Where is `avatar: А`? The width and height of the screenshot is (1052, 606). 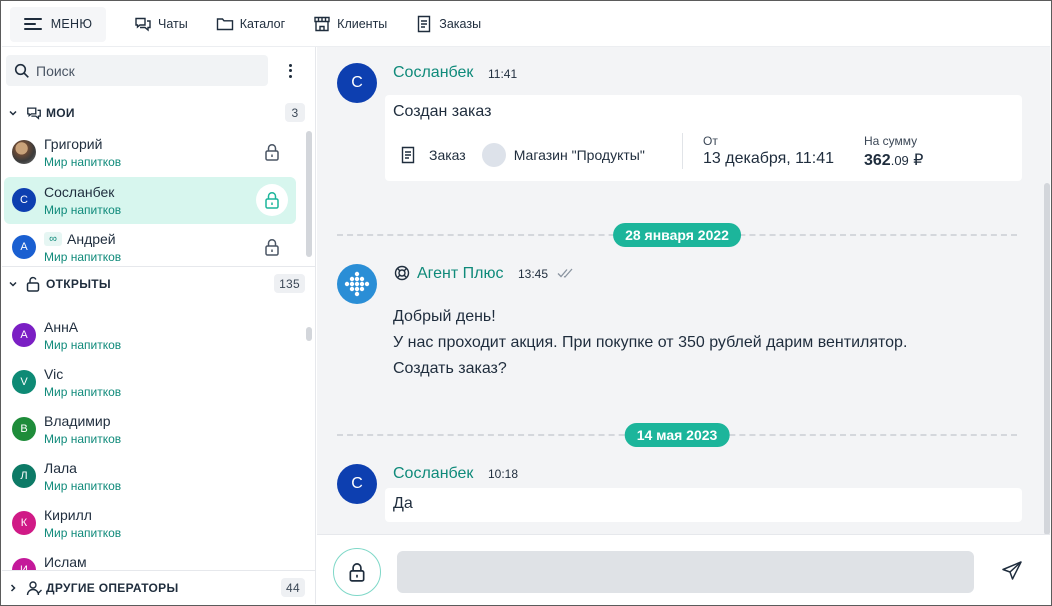 avatar: А is located at coordinates (24, 247).